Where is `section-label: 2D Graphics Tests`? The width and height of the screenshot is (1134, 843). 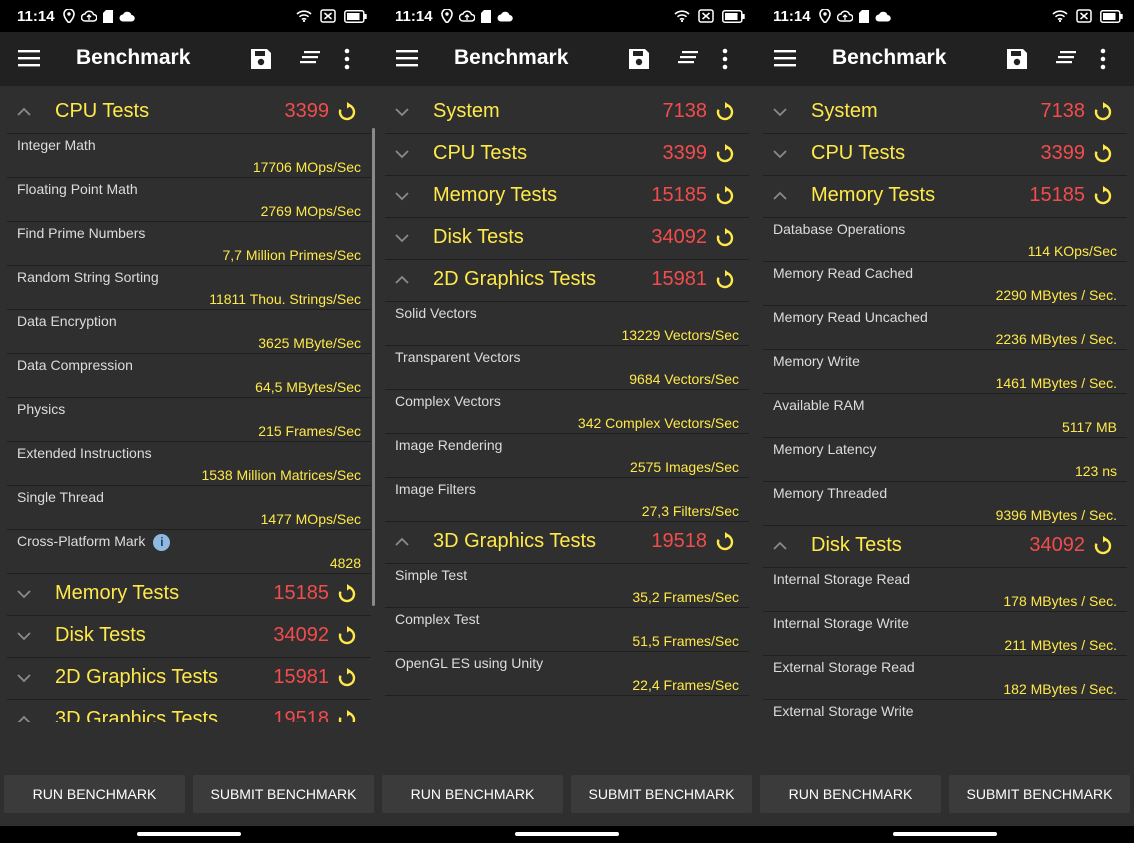
section-label: 2D Graphics Tests is located at coordinates (137, 677).